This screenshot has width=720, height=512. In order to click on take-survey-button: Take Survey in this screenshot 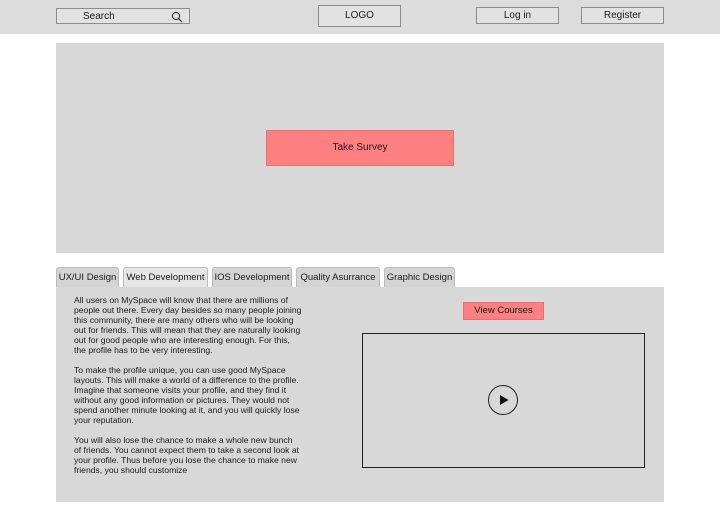, I will do `click(360, 148)`.